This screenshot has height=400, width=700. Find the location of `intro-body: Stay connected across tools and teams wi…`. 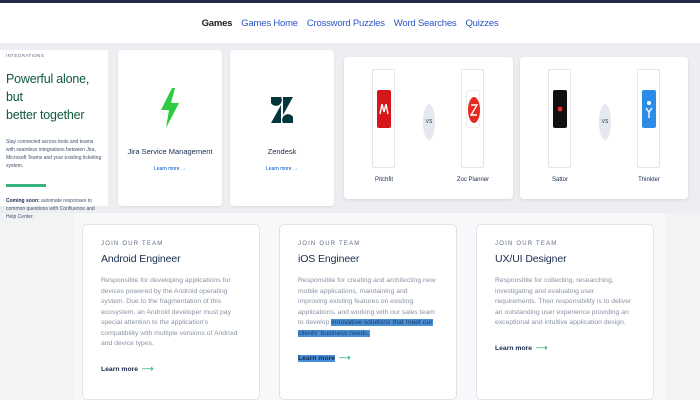

intro-body: Stay connected across tools and teams wi… is located at coordinates (54, 154).